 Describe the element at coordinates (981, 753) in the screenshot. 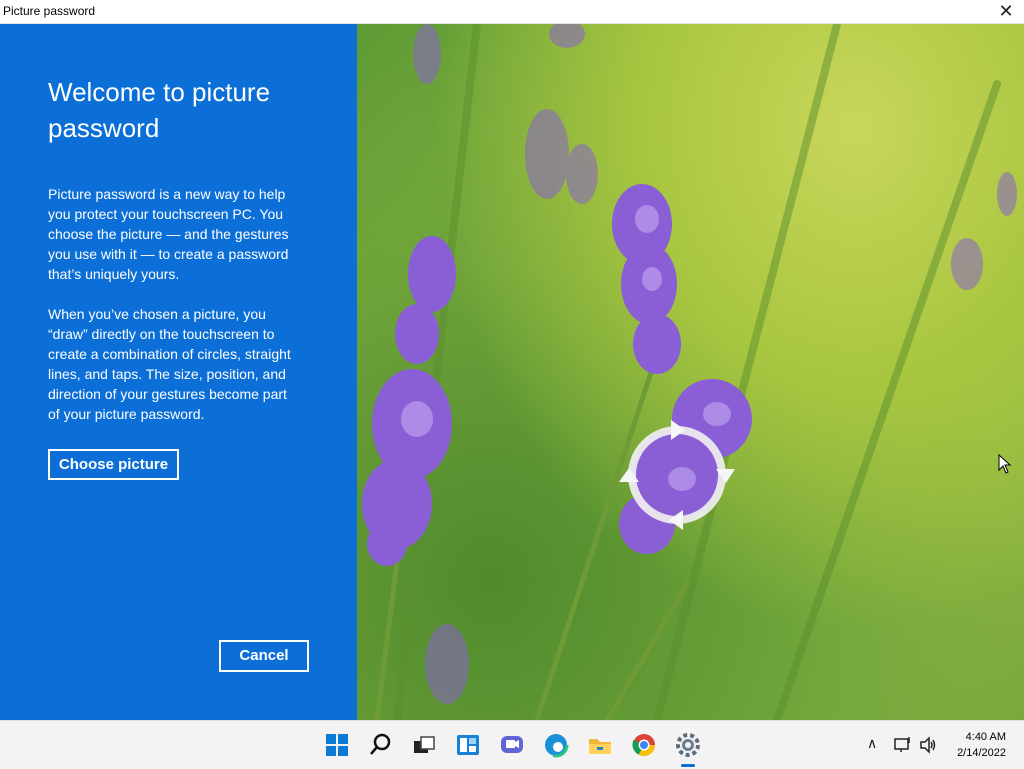

I see `clock-date: 2/14/2022` at that location.